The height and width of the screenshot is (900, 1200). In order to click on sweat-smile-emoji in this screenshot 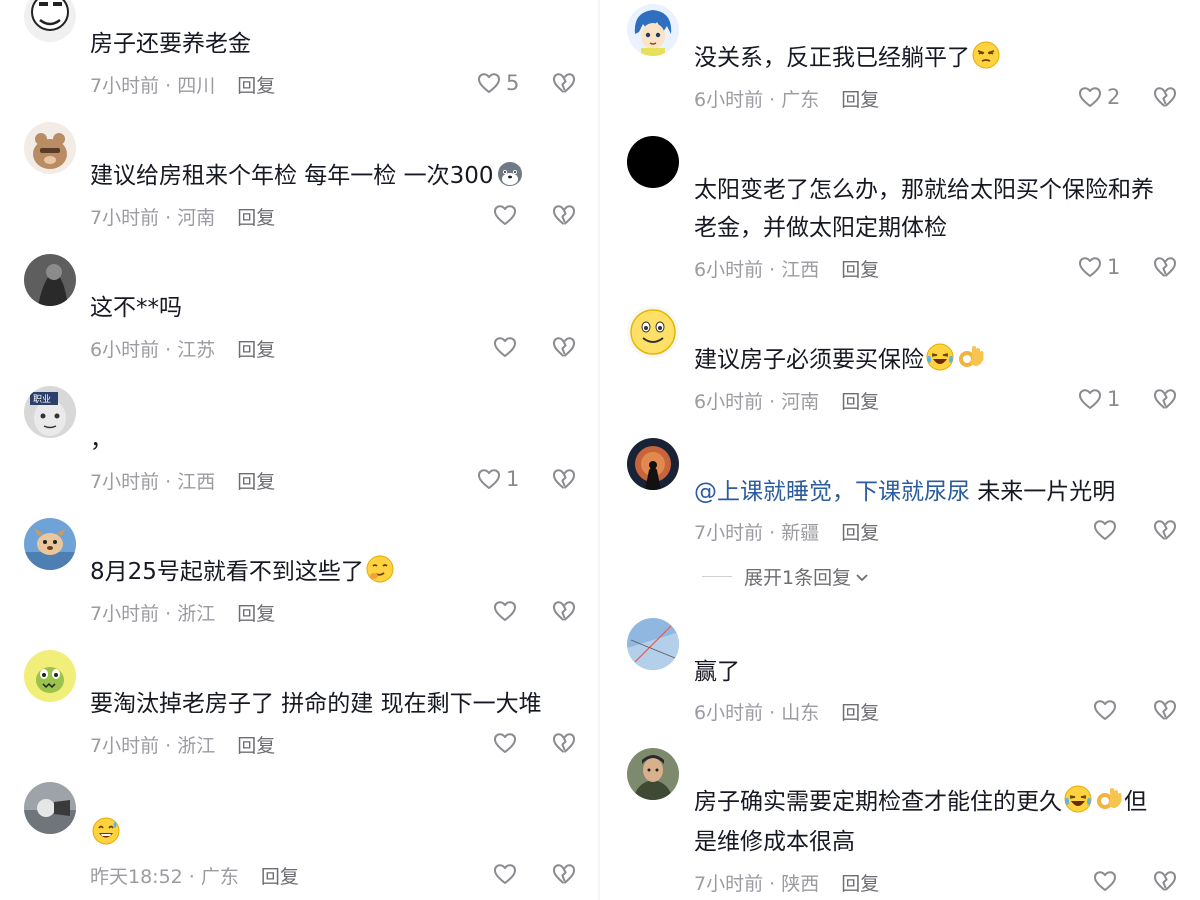, I will do `click(106, 831)`.